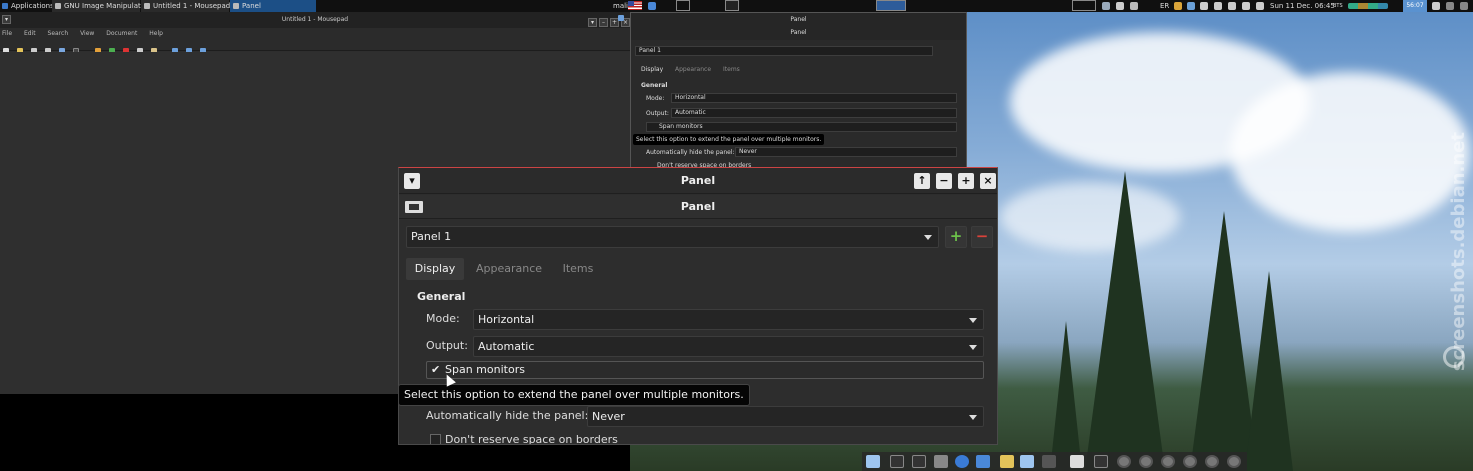 This screenshot has width=1473, height=471. What do you see at coordinates (652, 69) in the screenshot?
I see `small-tab-display: Display` at bounding box center [652, 69].